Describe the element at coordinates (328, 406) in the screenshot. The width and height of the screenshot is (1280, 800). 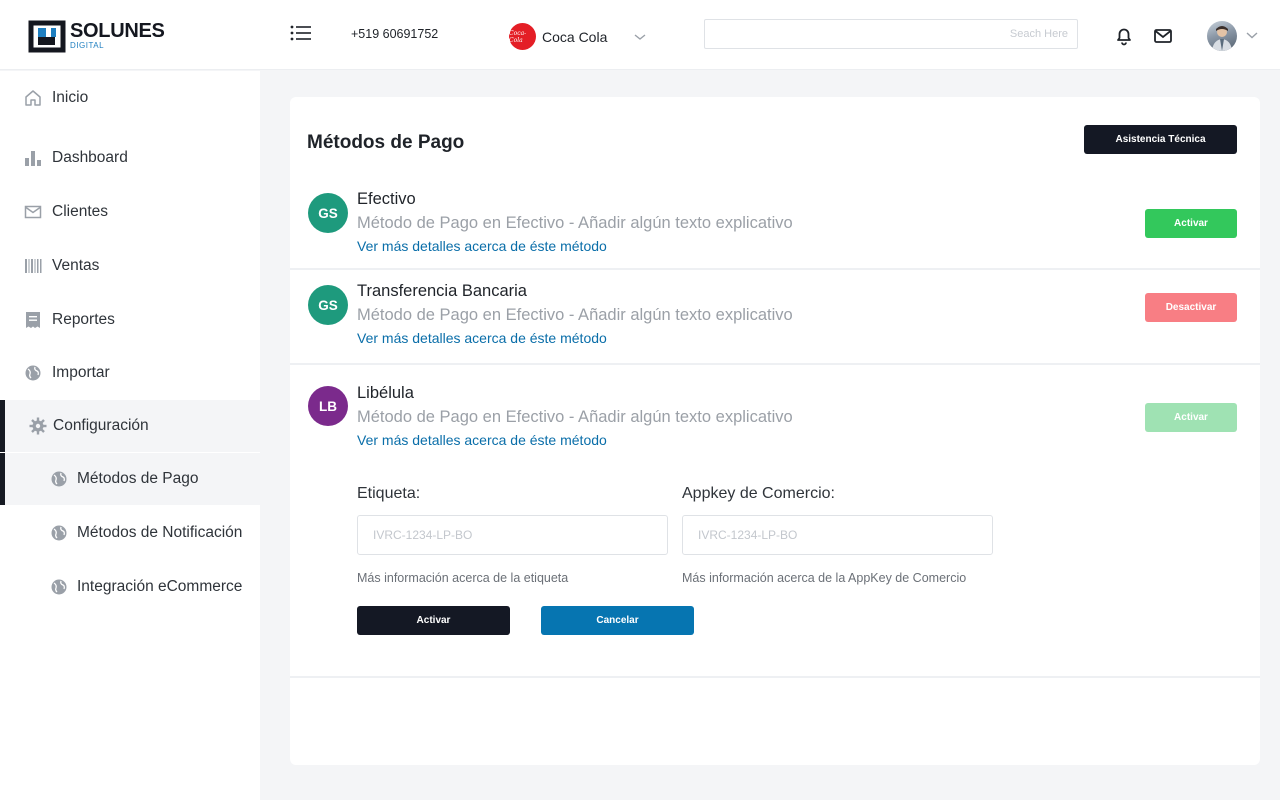
I see `method-avatar: LB` at that location.